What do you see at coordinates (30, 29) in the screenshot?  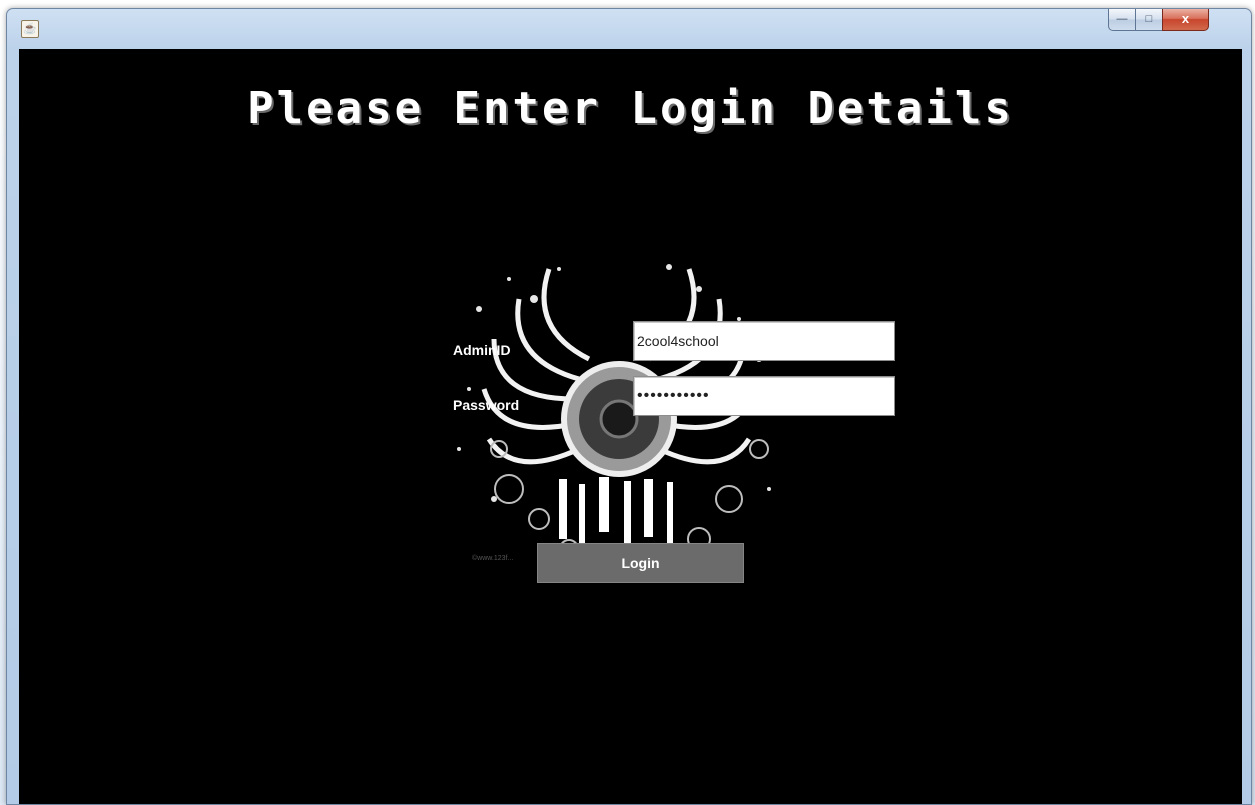 I see `java-cup-icon: ☕` at bounding box center [30, 29].